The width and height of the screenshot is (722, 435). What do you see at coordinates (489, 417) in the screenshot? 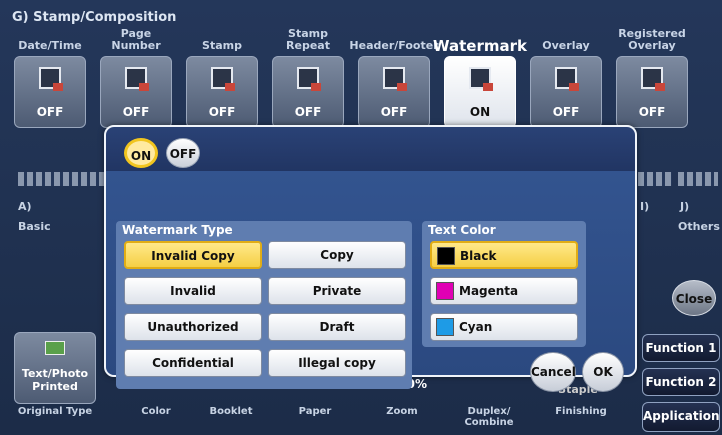
I see `duplex-label: Duplex/ Combine` at bounding box center [489, 417].